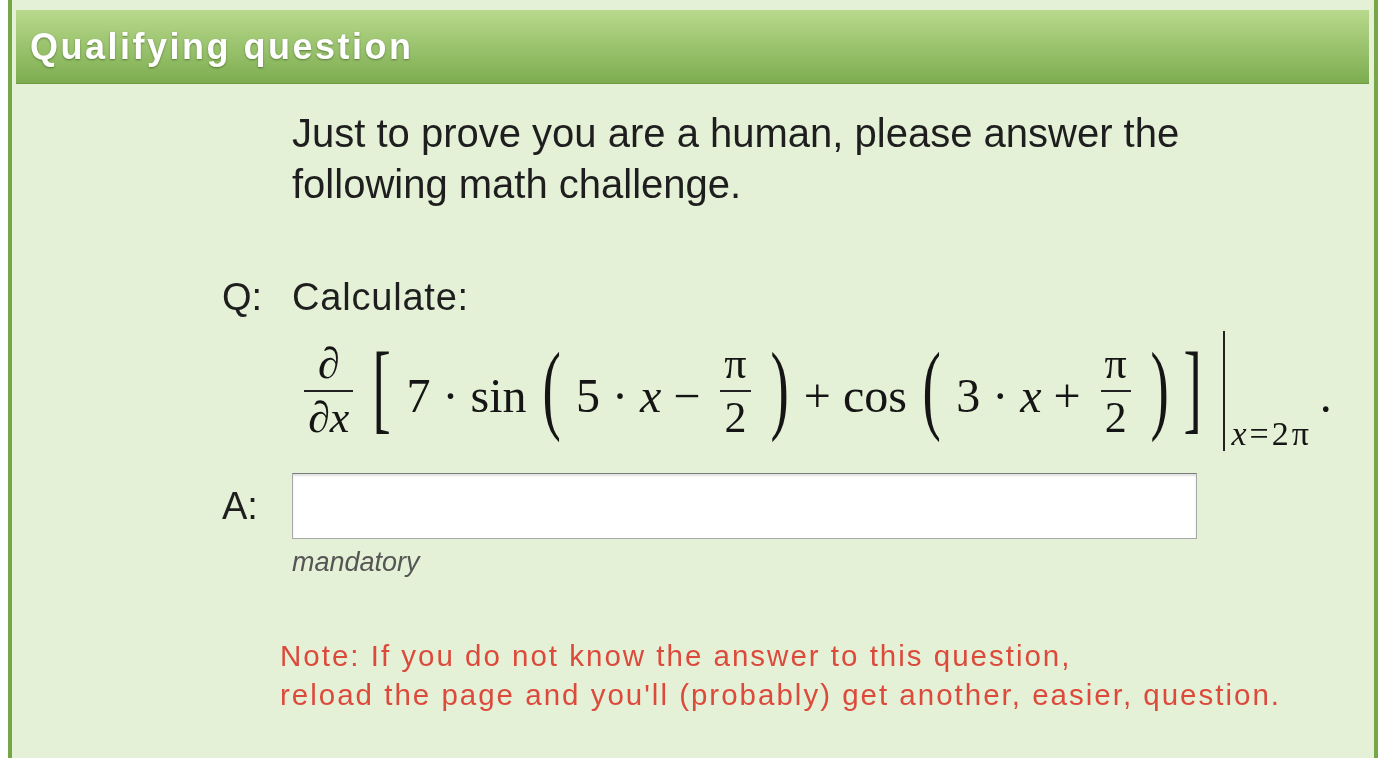 The image size is (1386, 758). I want to click on question-label: Q:, so click(243, 297).